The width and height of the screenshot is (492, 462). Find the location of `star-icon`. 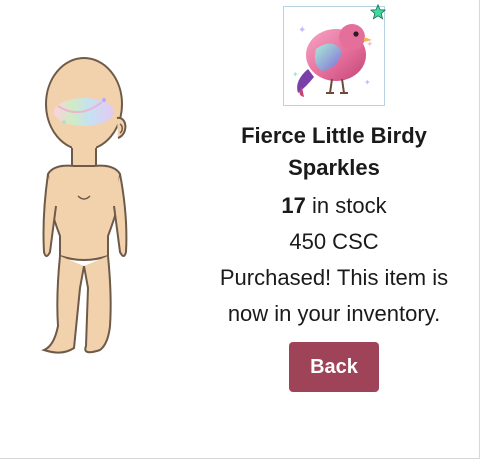

star-icon is located at coordinates (378, 12).